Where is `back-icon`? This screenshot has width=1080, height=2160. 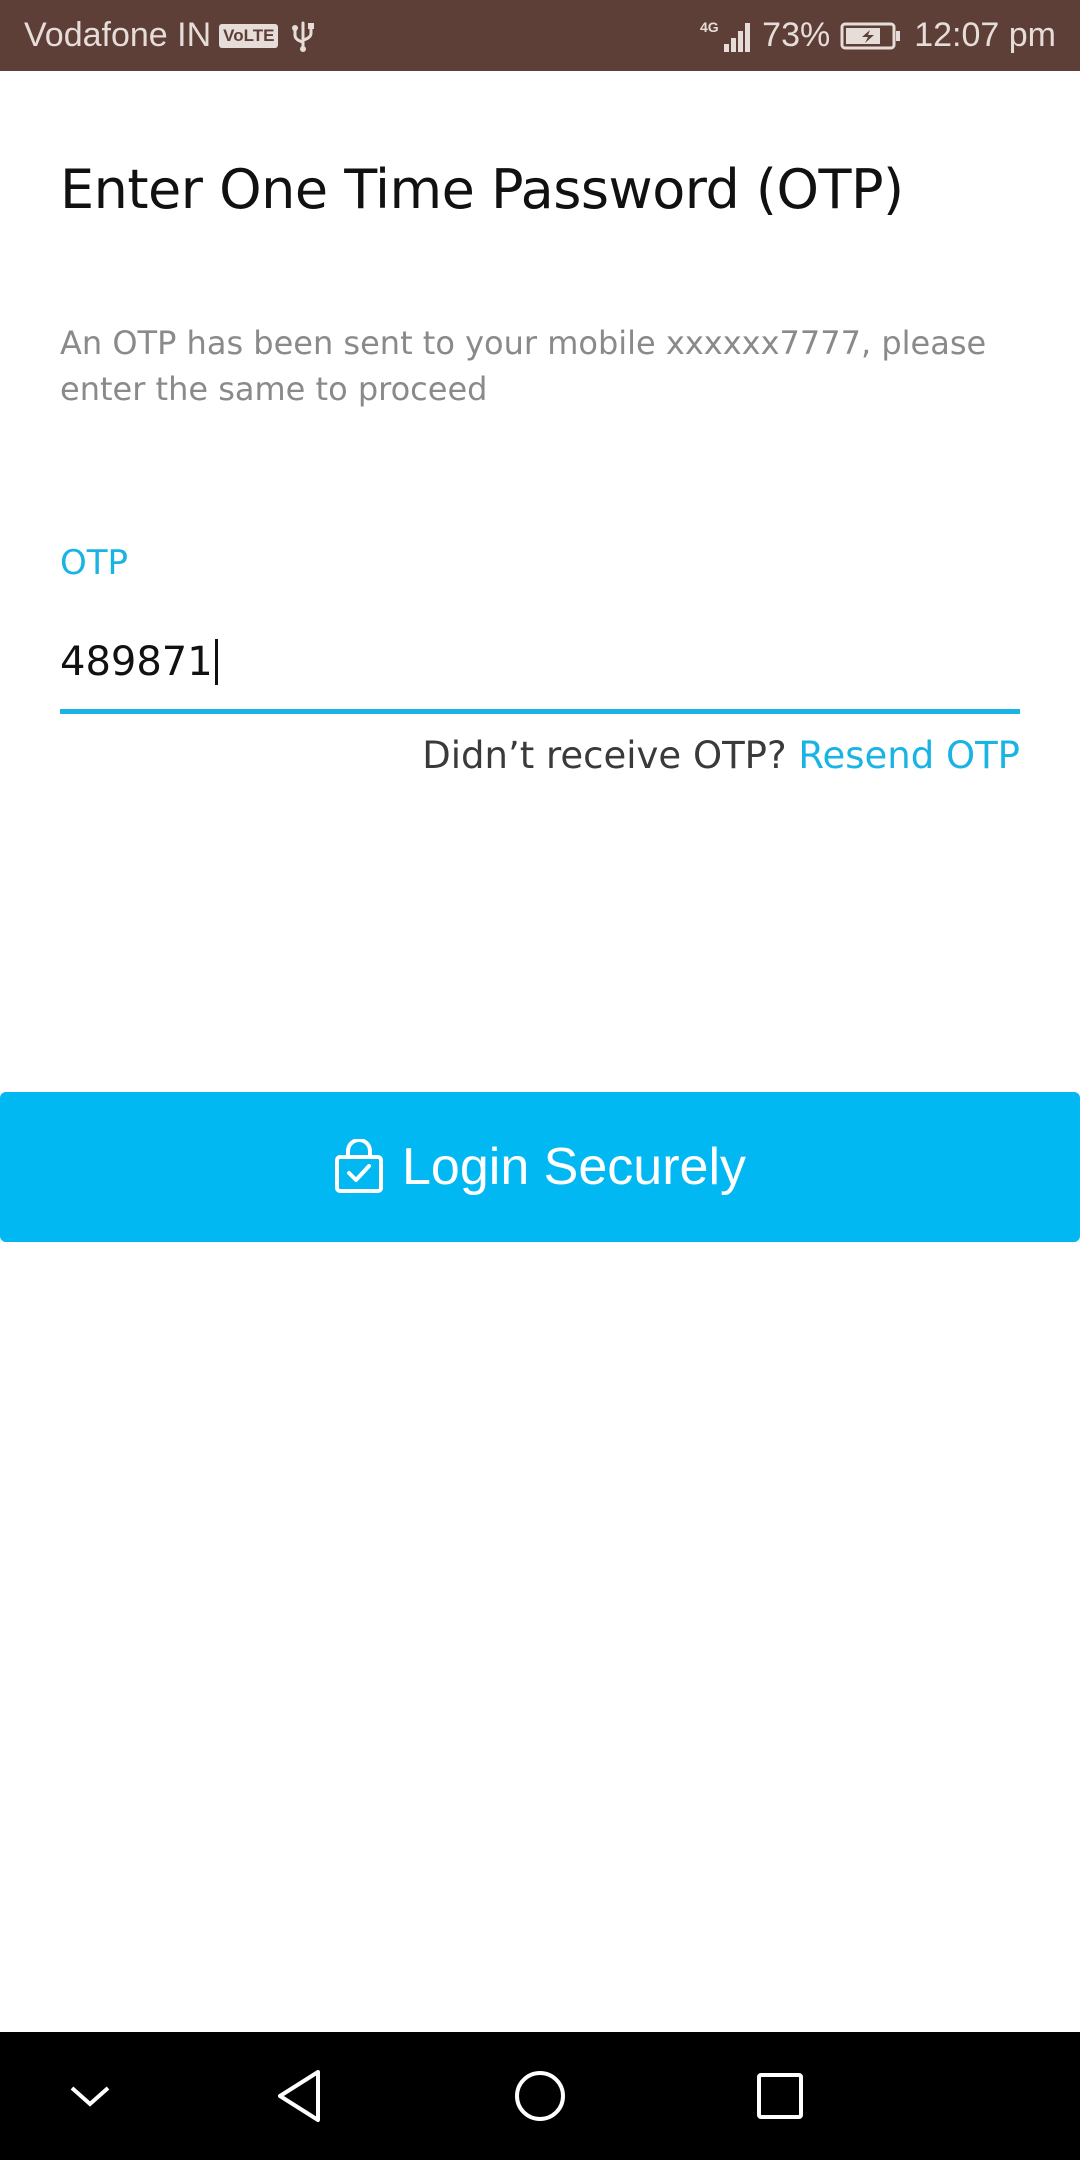
back-icon is located at coordinates (300, 2096).